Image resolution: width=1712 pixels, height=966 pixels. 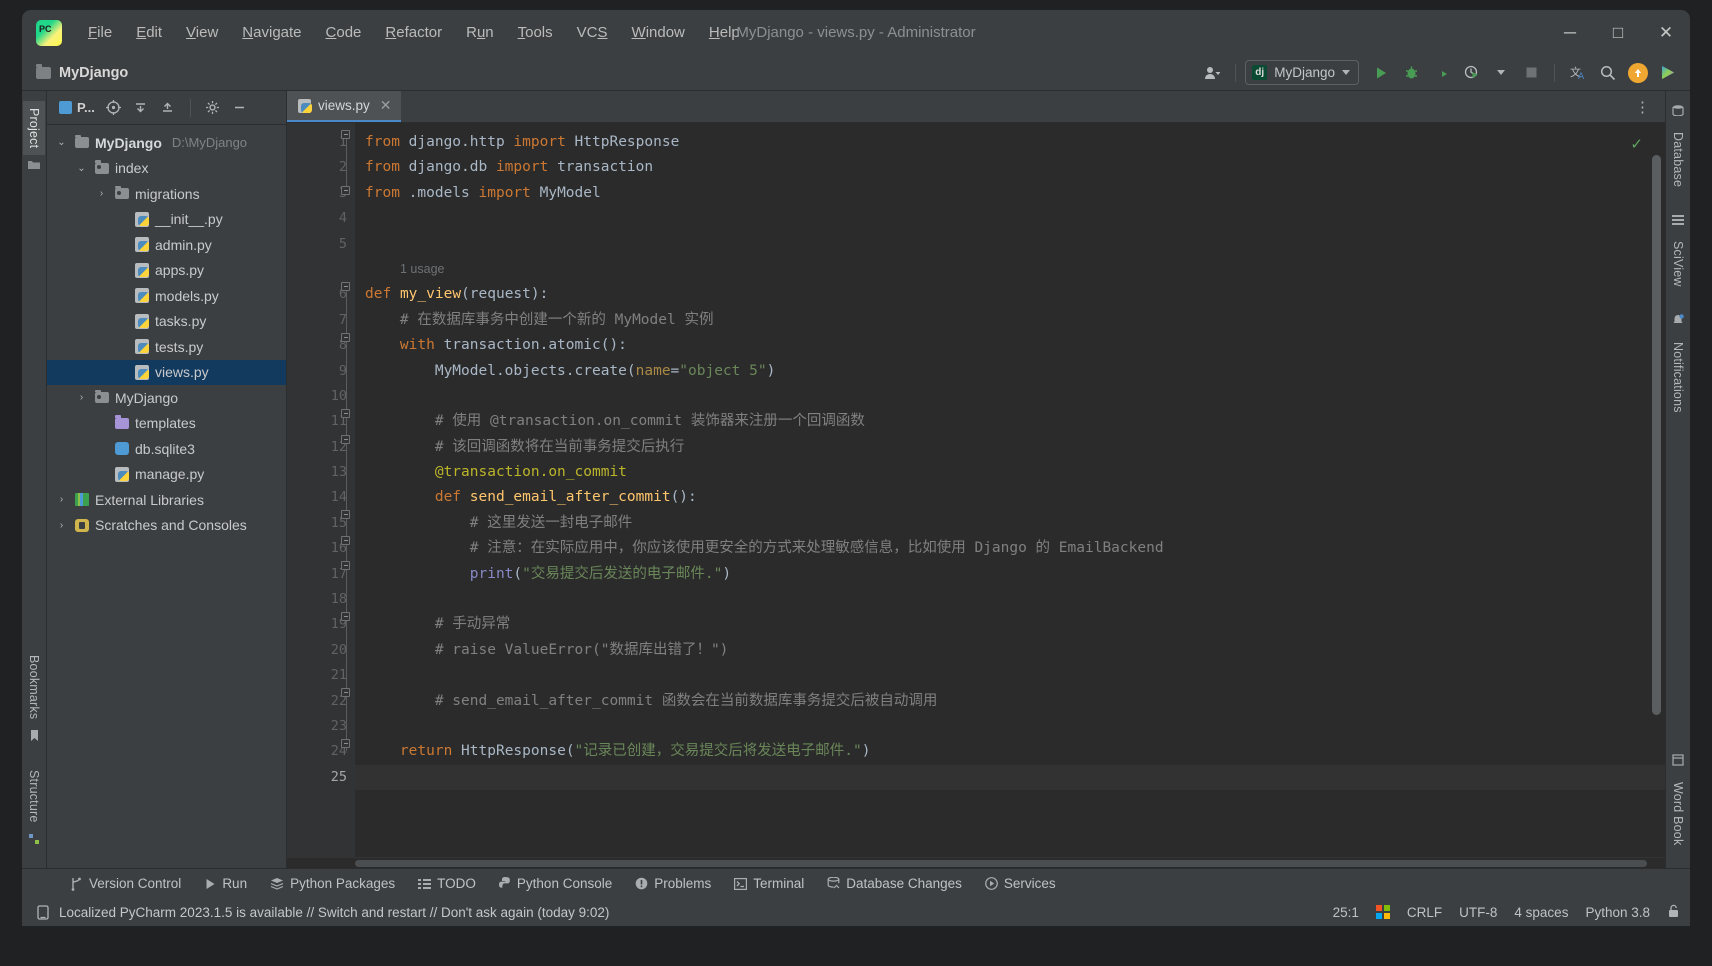 What do you see at coordinates (592, 32) in the screenshot?
I see `menu-vcs: VCS` at bounding box center [592, 32].